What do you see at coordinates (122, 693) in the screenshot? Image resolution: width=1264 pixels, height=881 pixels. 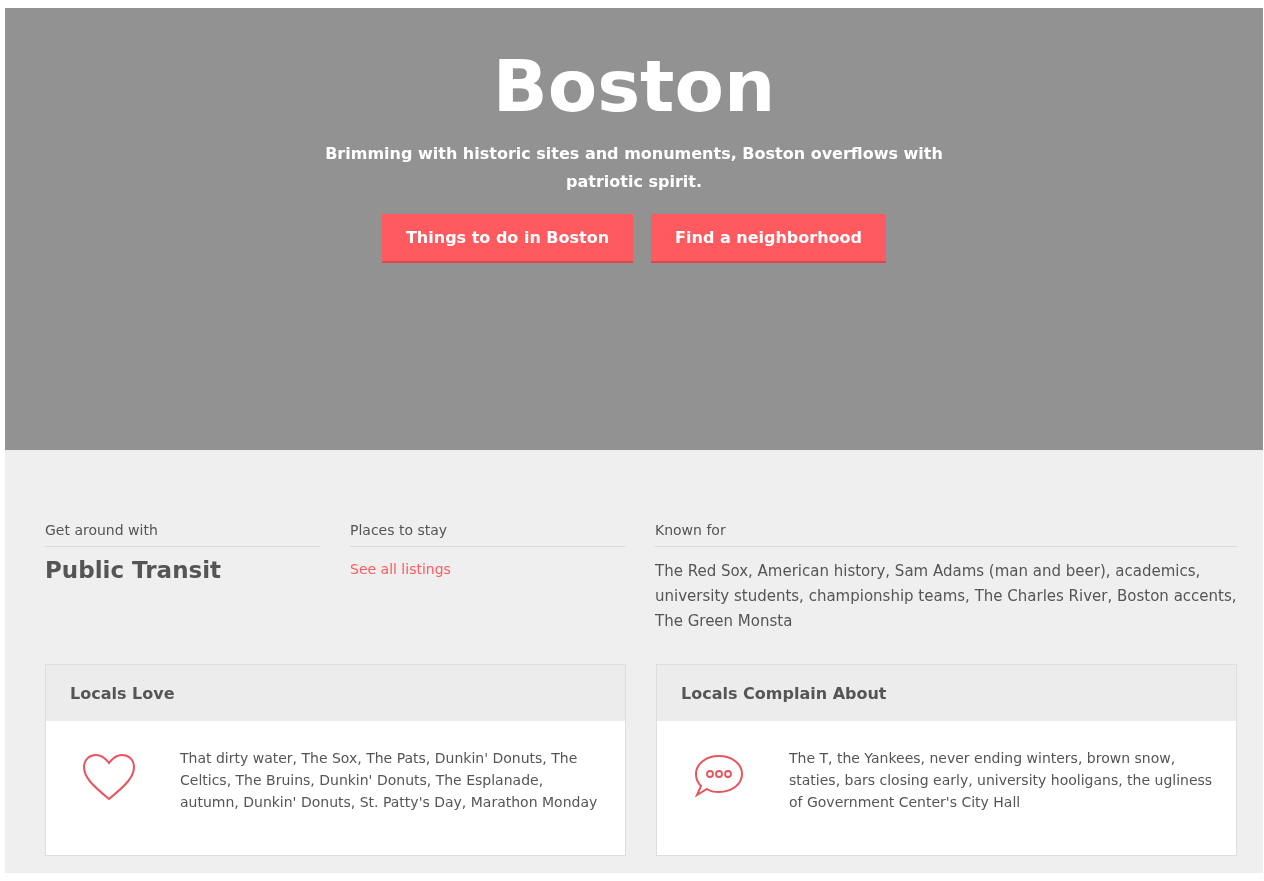 I see `card-title: Locals Love` at bounding box center [122, 693].